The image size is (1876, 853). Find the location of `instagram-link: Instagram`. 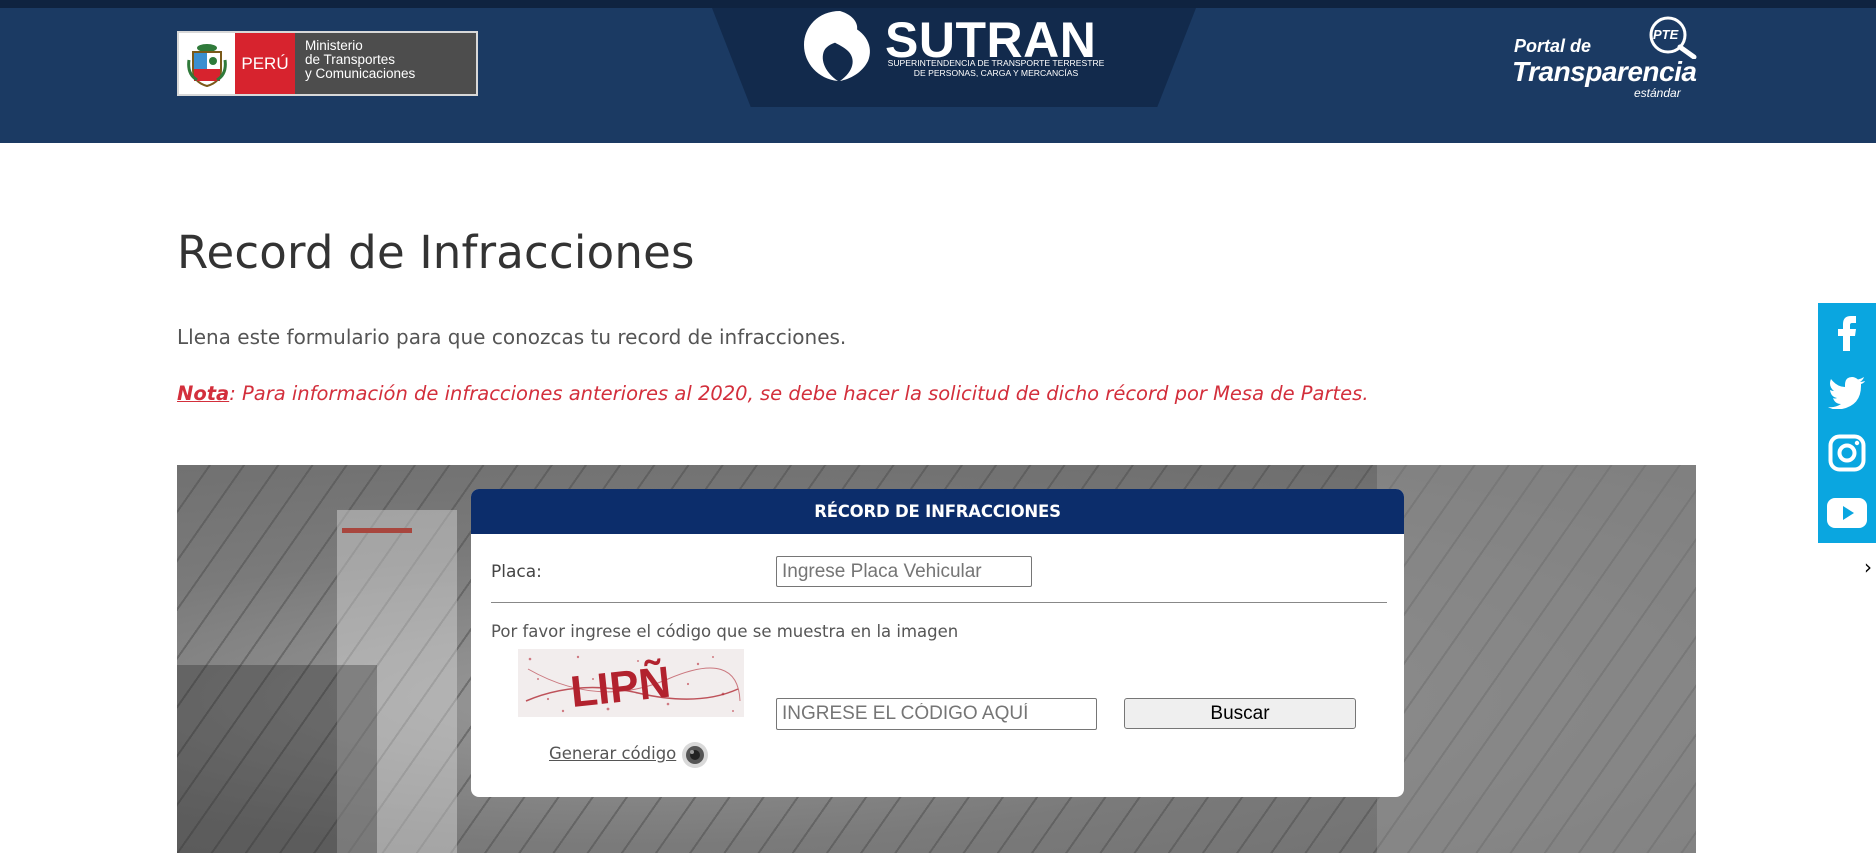

instagram-link: Instagram is located at coordinates (1847, 453).